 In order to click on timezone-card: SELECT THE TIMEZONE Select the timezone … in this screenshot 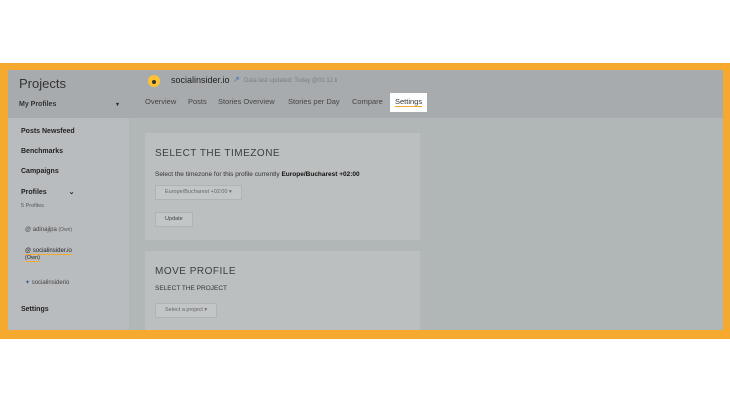, I will do `click(282, 186)`.